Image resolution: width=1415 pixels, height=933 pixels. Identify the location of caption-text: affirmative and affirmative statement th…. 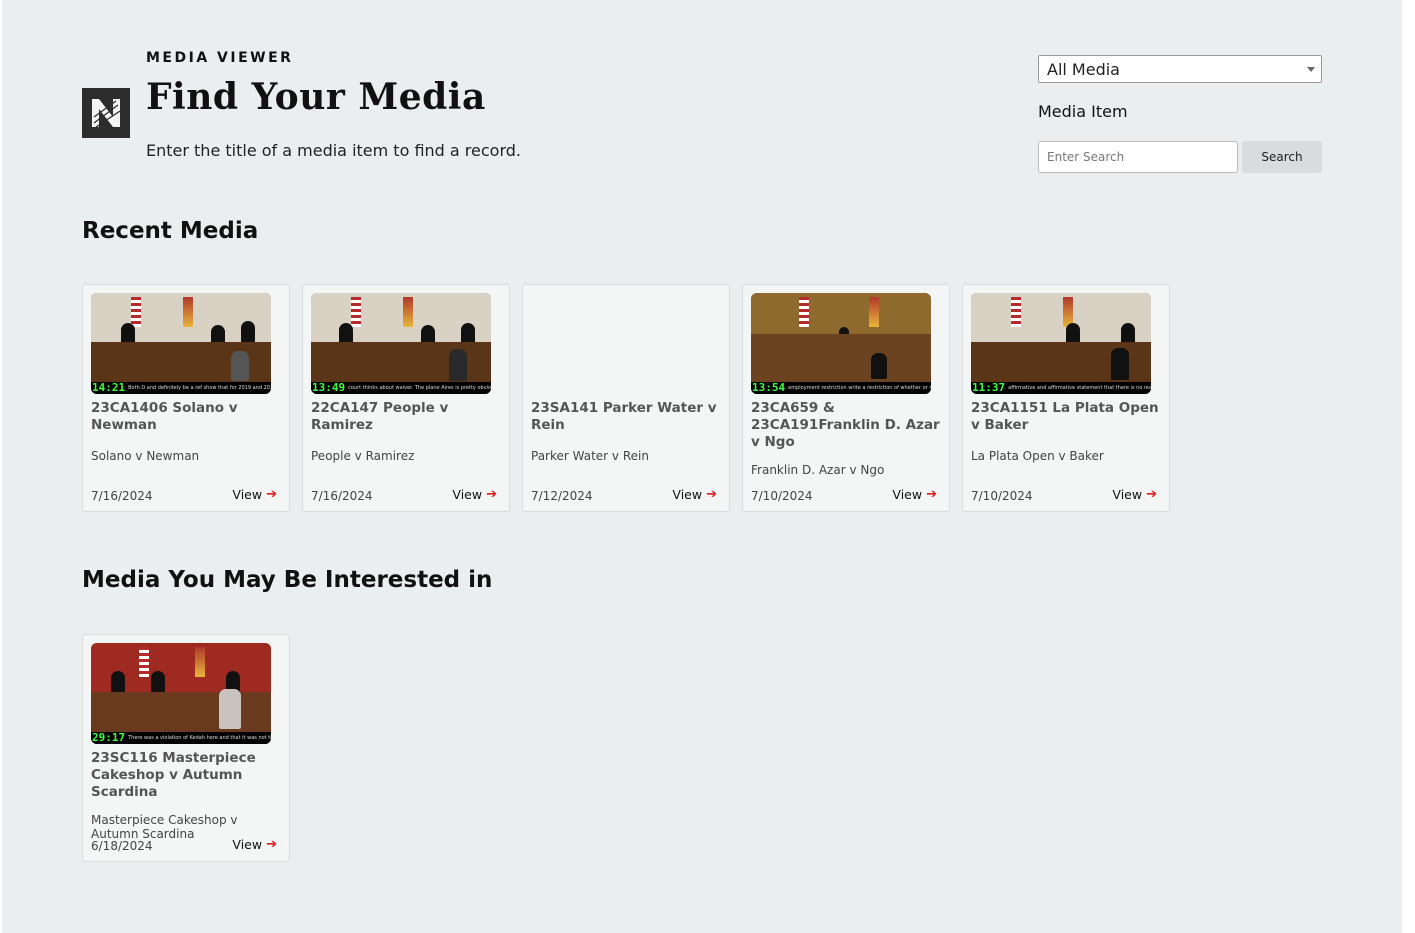
(1079, 388).